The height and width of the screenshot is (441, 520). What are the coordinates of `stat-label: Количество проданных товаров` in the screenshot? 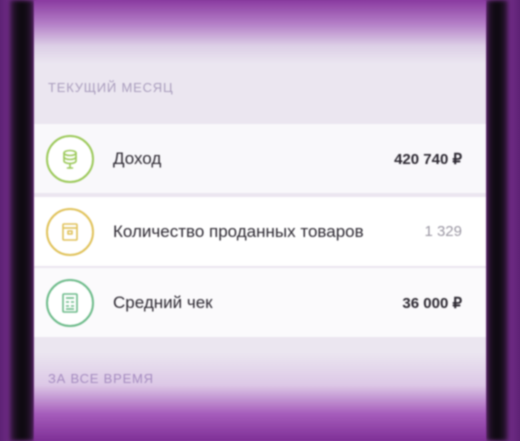 It's located at (238, 231).